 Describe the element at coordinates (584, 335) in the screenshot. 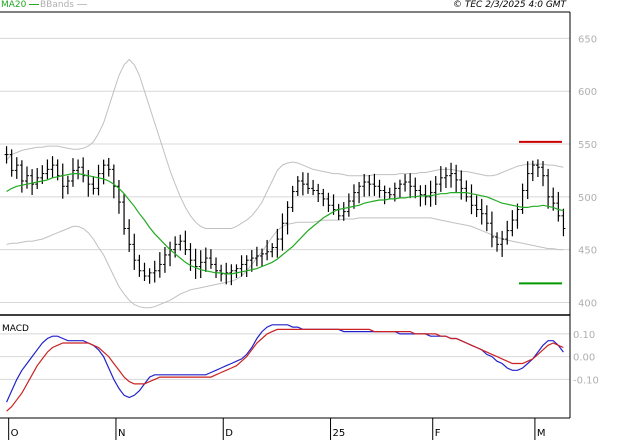

I see `macd-tick-label: 0.10` at that location.